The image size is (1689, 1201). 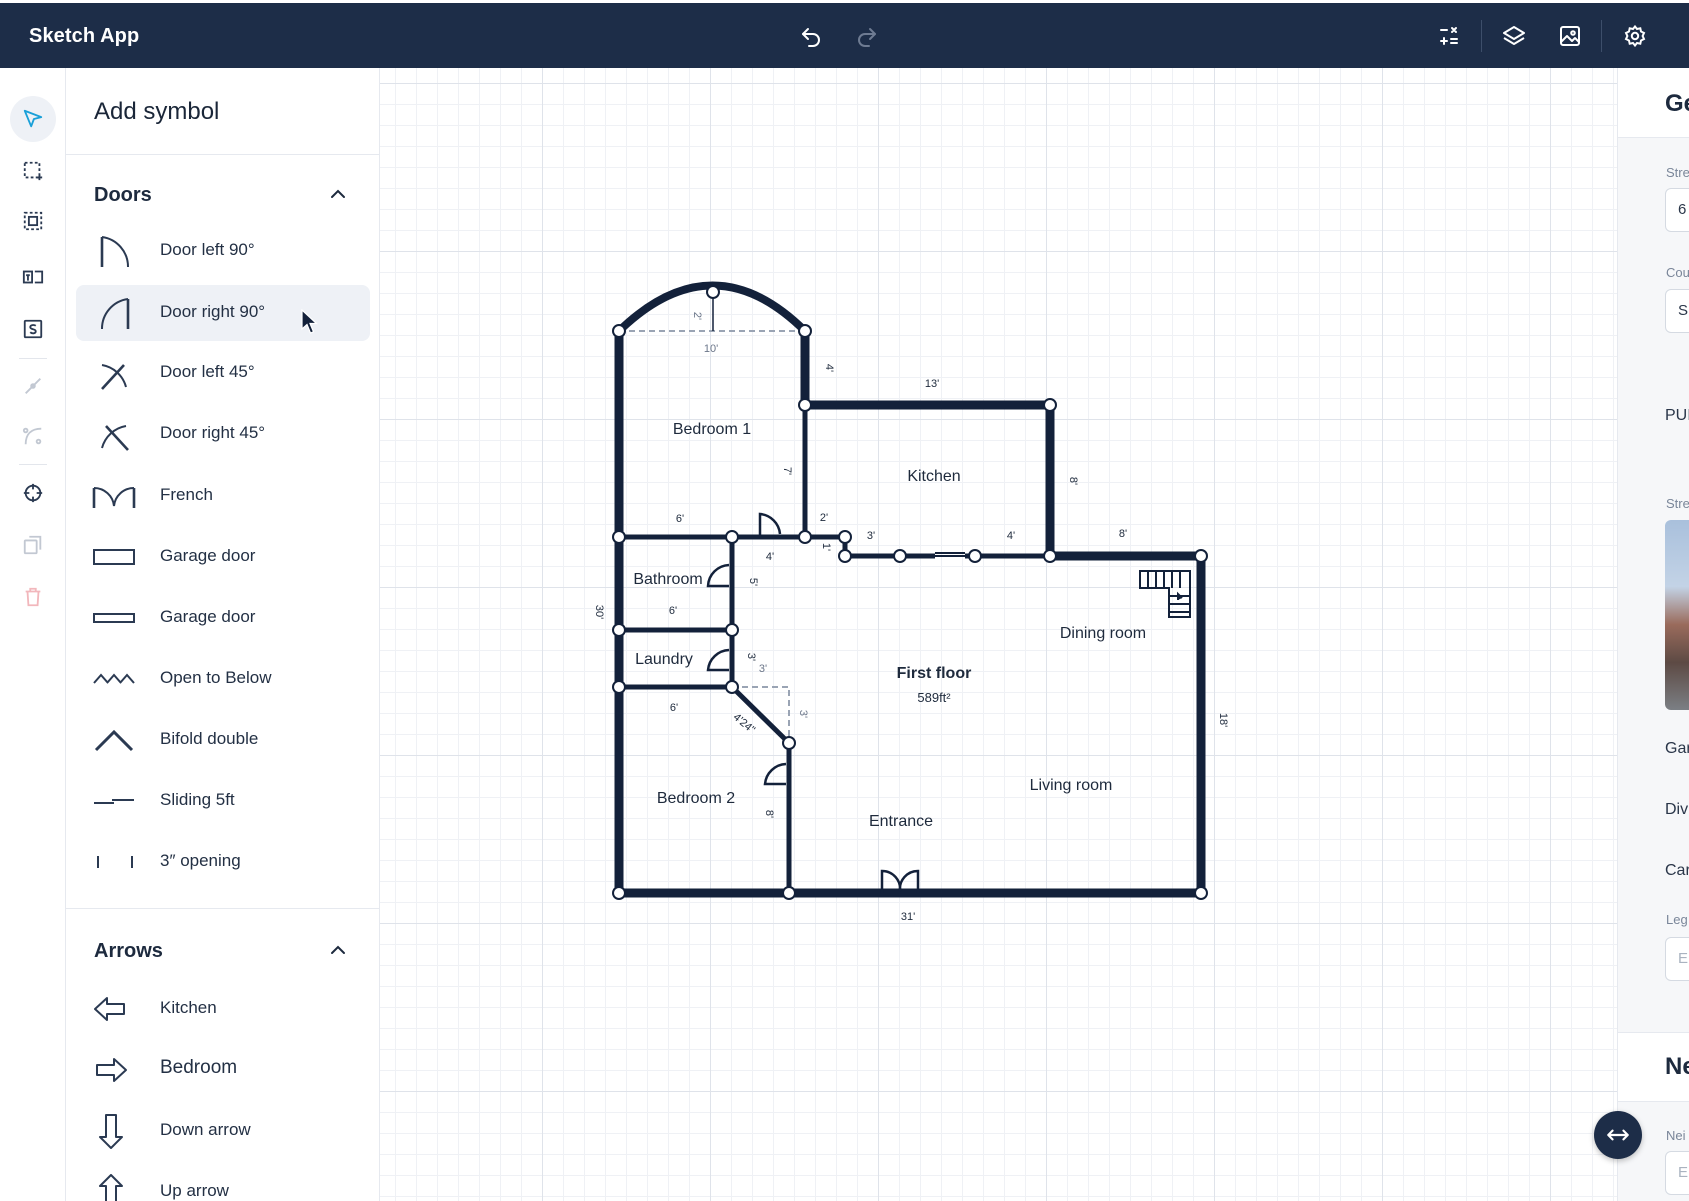 I want to click on tool-rail, so click(x=33, y=634).